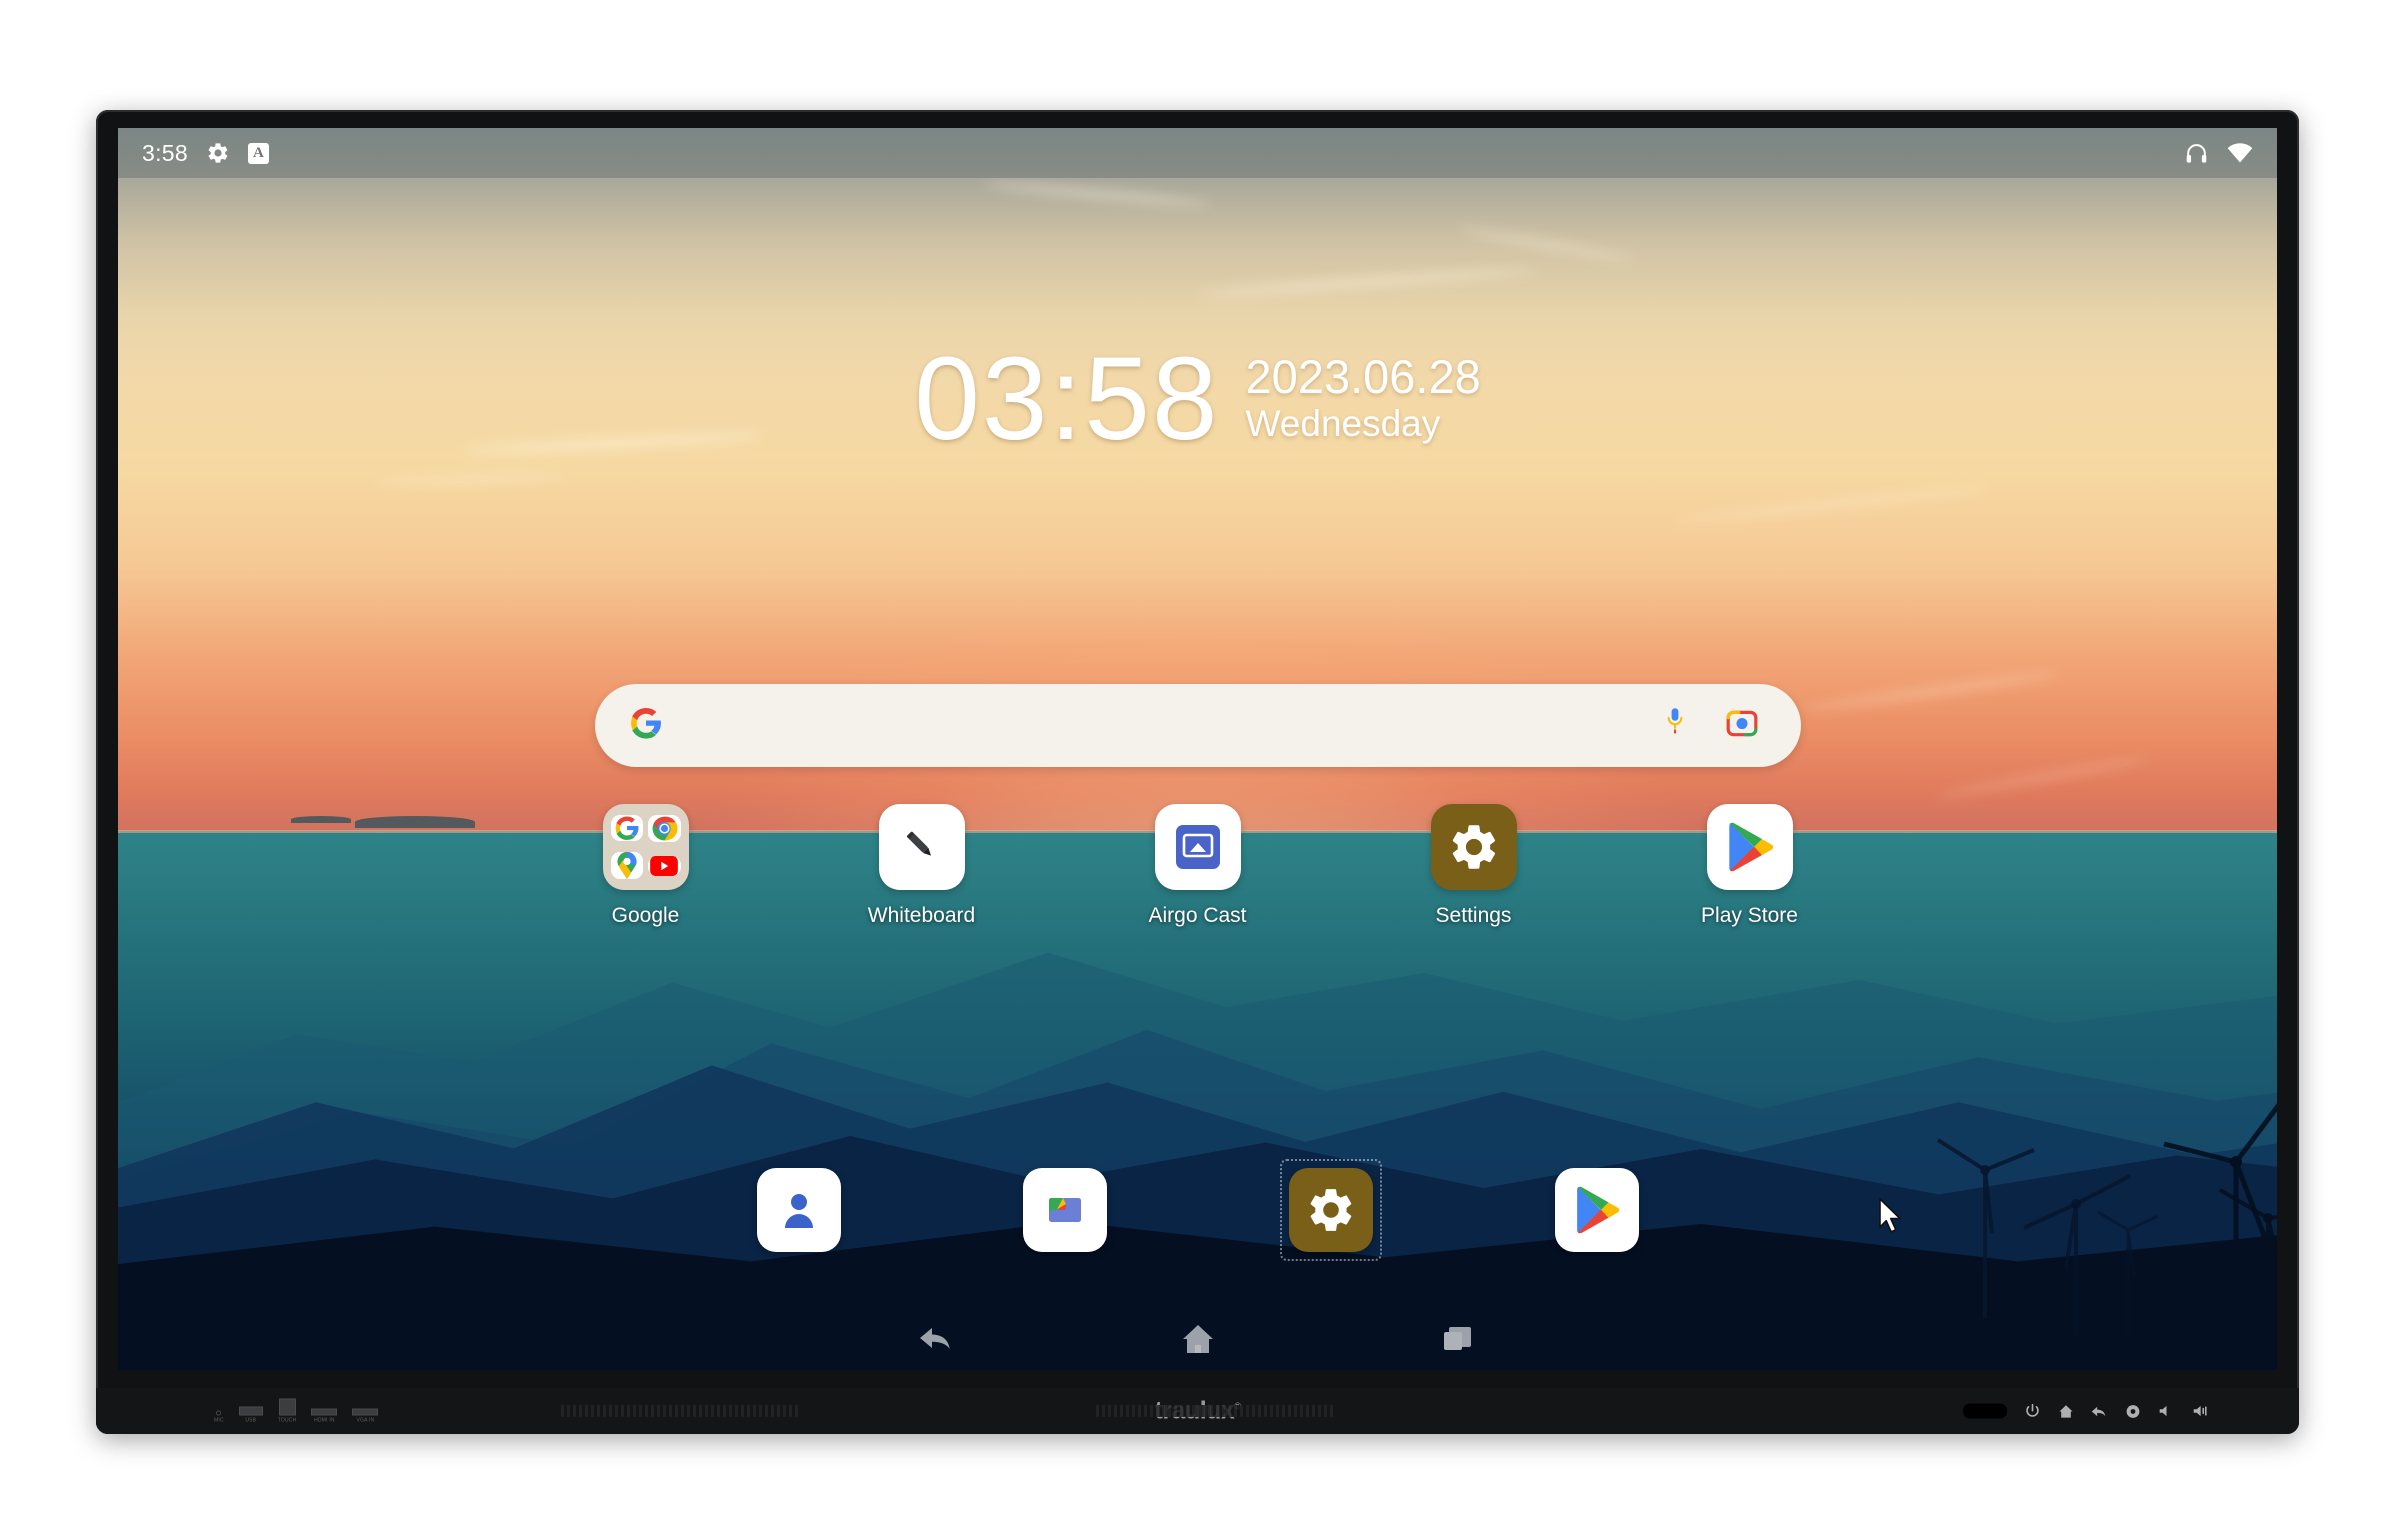 Image resolution: width=2391 pixels, height=1540 pixels. I want to click on capital-a-badge-icon: A, so click(258, 153).